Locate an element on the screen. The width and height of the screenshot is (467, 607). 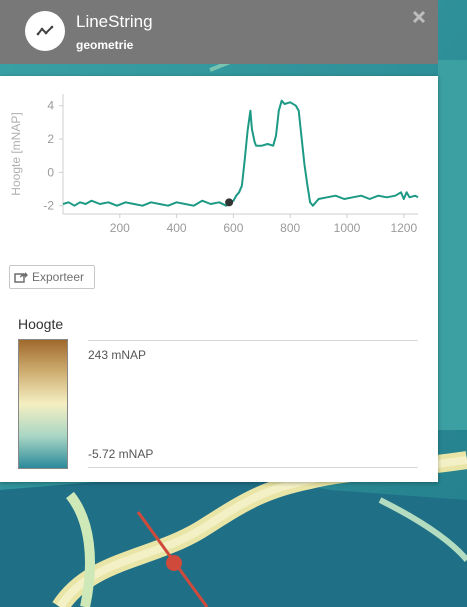
x-tick-label: 600 is located at coordinates (233, 228).